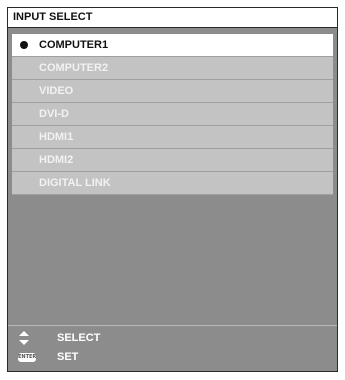 This screenshot has height=380, width=345. Describe the element at coordinates (172, 160) in the screenshot. I see `input-item-hdmi2: HDMI2` at that location.